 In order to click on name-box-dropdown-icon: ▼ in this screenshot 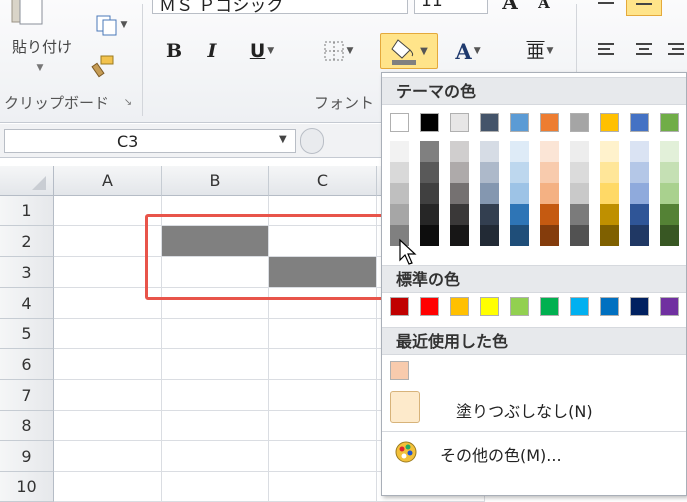, I will do `click(283, 139)`.